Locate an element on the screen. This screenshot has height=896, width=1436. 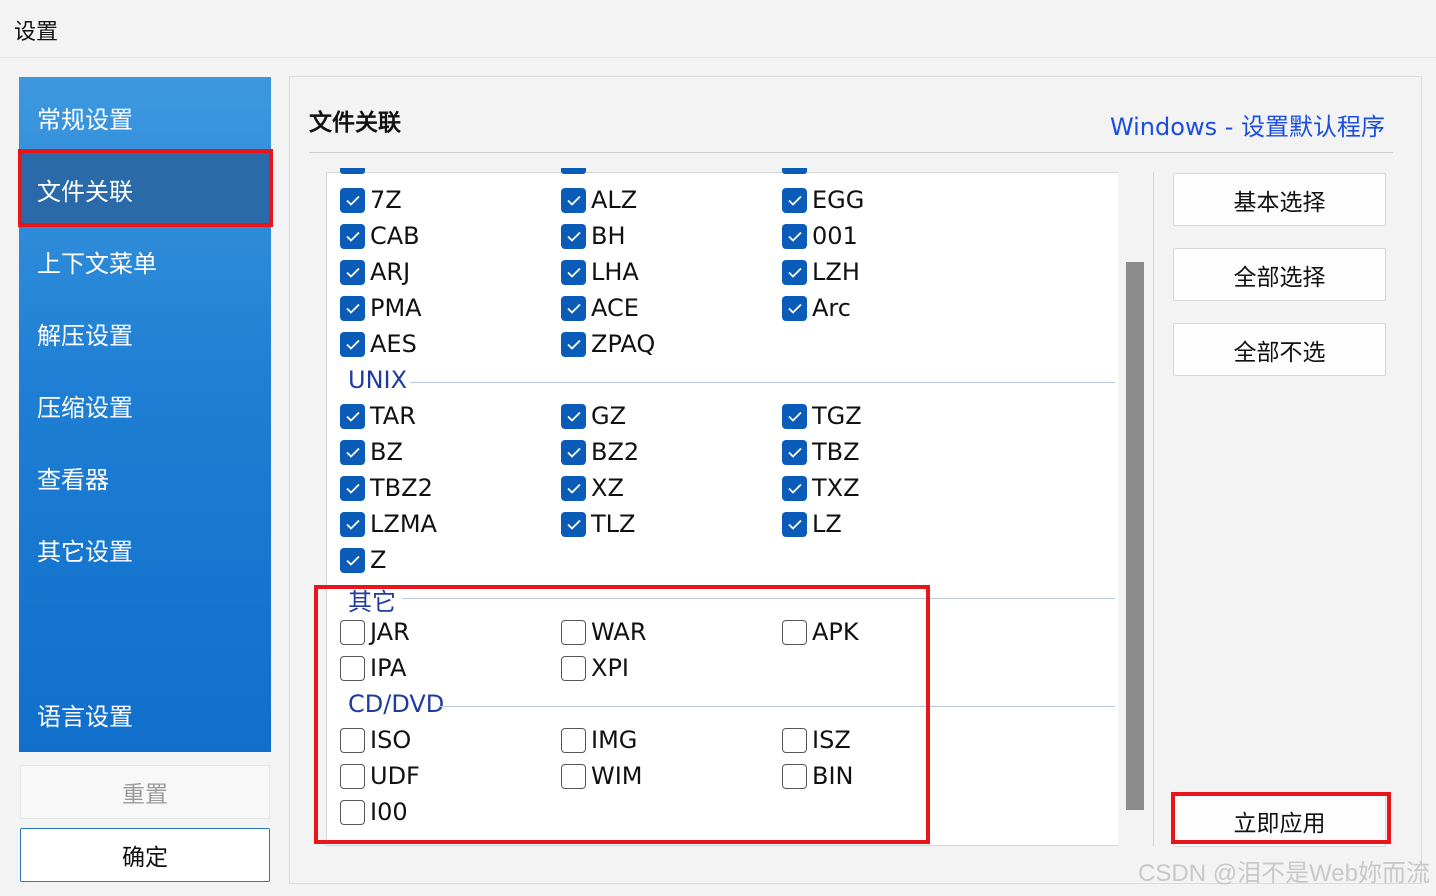
checkbox-z: Z is located at coordinates (363, 560).